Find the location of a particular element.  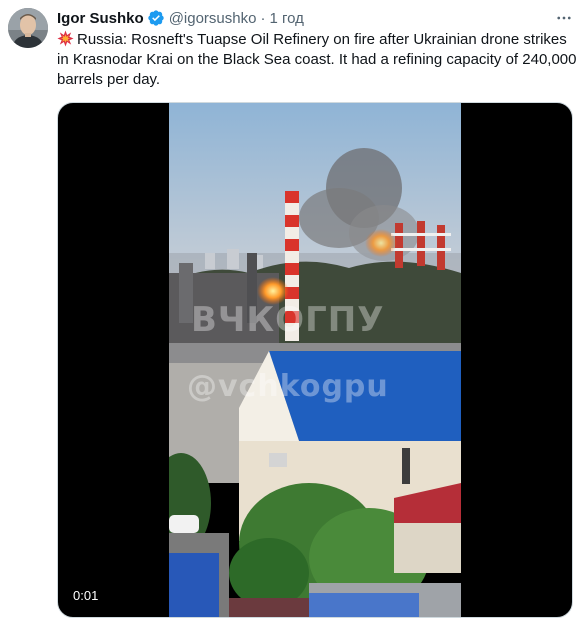

more-icon is located at coordinates (564, 18).